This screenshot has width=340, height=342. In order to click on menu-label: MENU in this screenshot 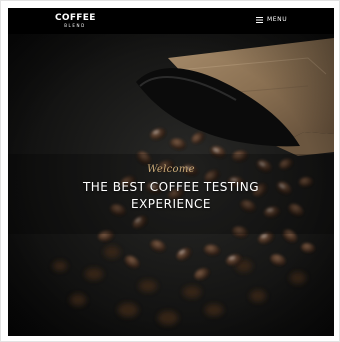, I will do `click(277, 19)`.